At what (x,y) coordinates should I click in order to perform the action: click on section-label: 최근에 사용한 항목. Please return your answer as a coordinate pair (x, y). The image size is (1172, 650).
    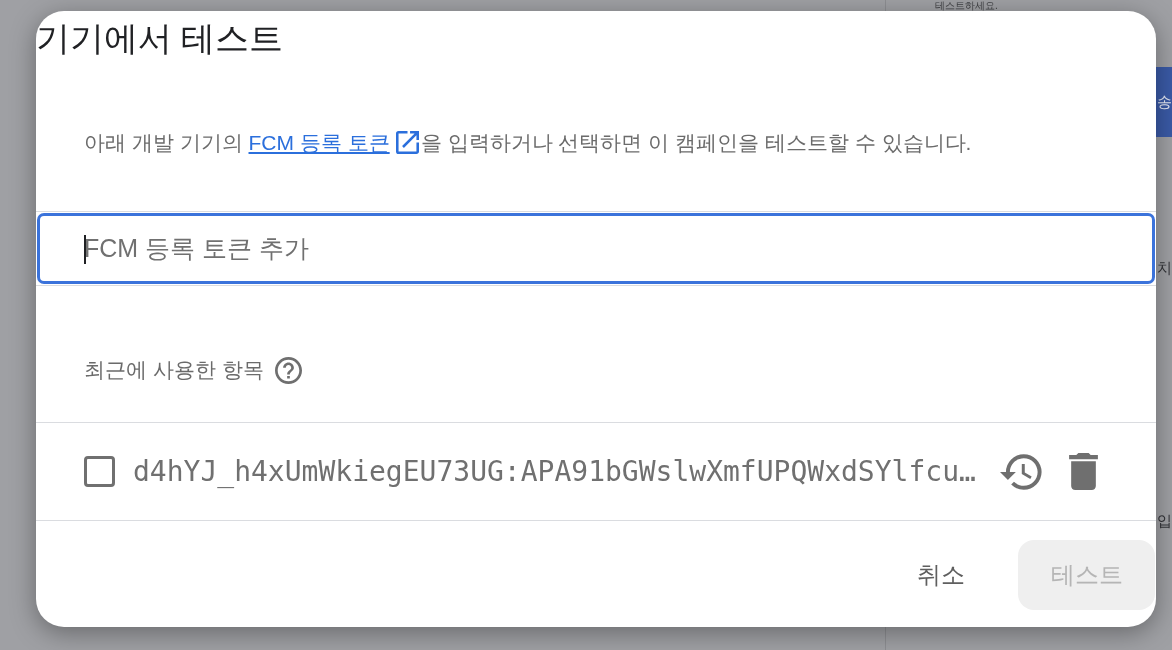
    Looking at the image, I should click on (174, 370).